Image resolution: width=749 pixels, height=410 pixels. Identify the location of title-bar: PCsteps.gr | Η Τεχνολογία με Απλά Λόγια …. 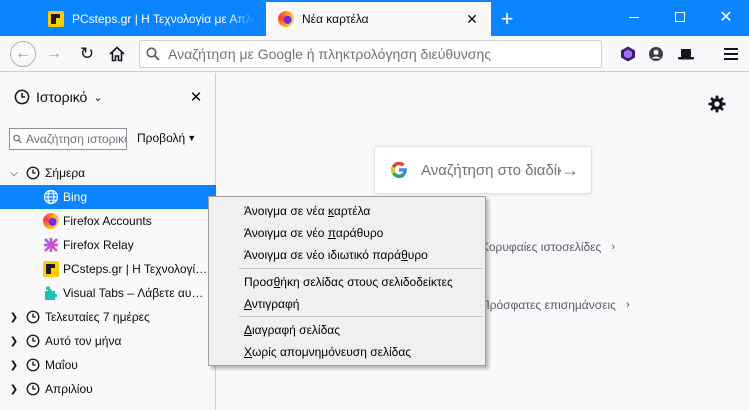
(374, 18).